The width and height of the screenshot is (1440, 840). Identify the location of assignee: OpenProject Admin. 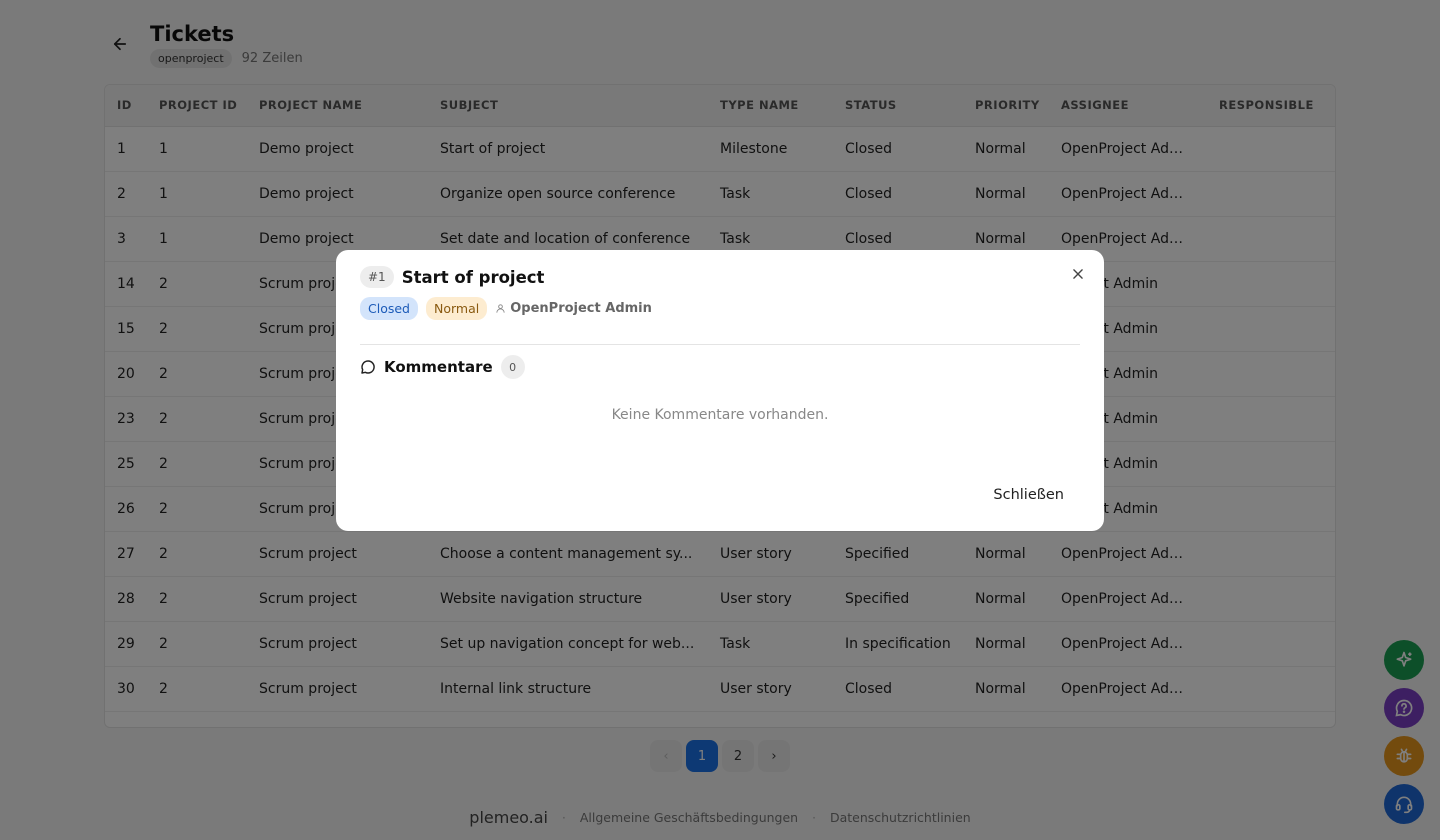
(573, 308).